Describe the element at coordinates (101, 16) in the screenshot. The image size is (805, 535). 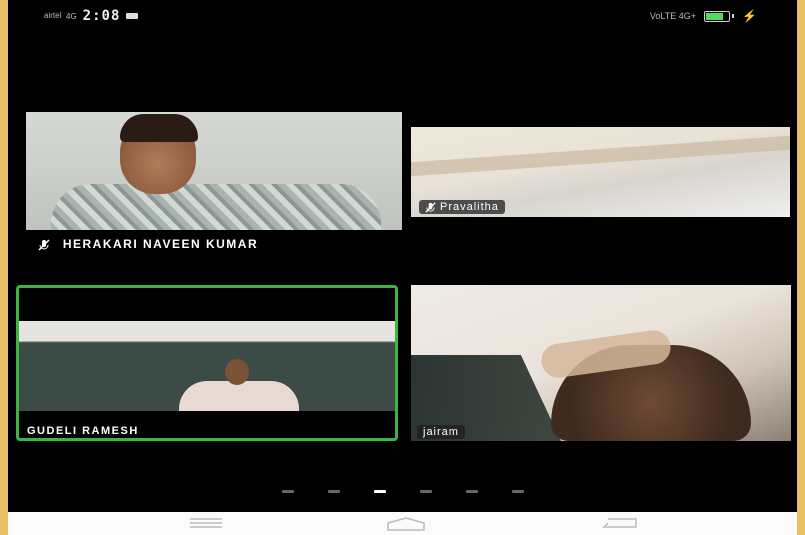
I see `clock: 2:08` at that location.